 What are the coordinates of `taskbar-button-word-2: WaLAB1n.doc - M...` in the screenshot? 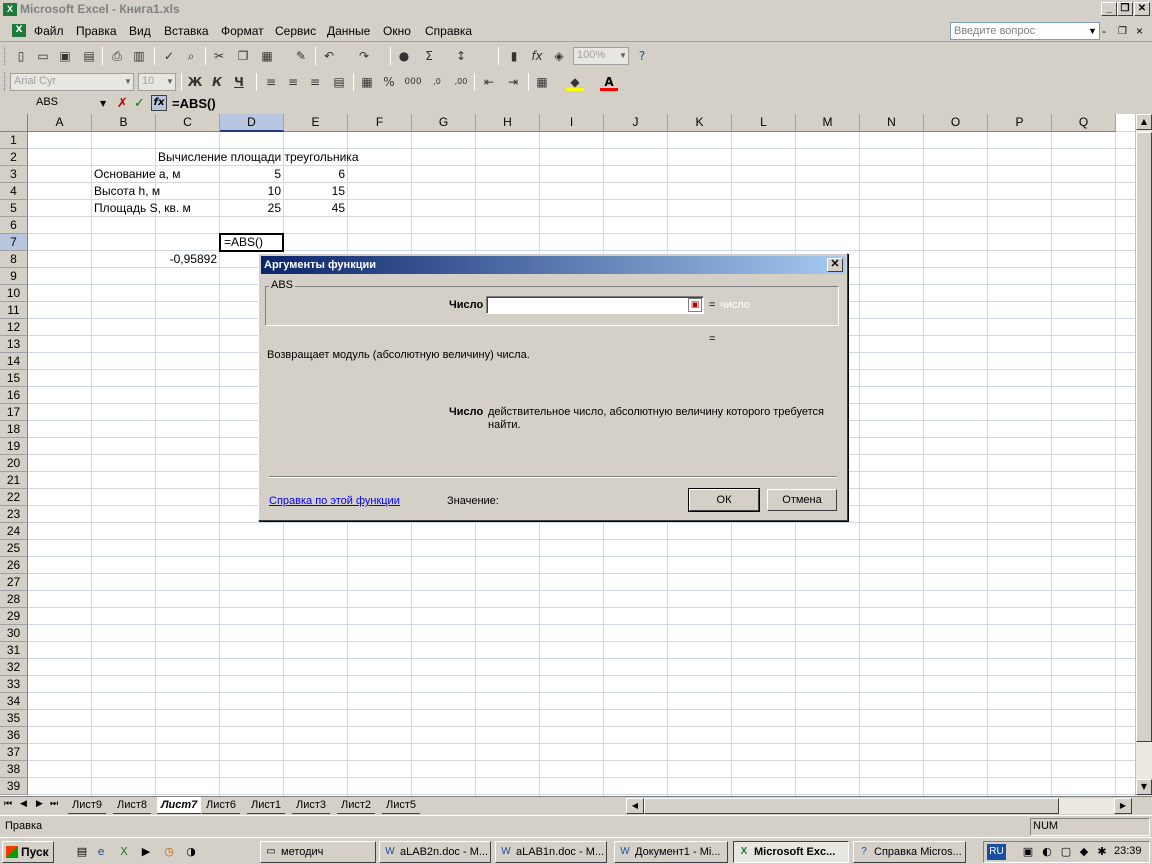 It's located at (551, 852).